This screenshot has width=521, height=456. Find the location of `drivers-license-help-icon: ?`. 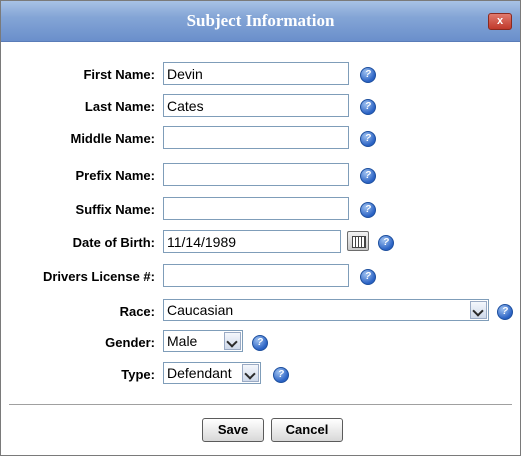

drivers-license-help-icon: ? is located at coordinates (368, 277).